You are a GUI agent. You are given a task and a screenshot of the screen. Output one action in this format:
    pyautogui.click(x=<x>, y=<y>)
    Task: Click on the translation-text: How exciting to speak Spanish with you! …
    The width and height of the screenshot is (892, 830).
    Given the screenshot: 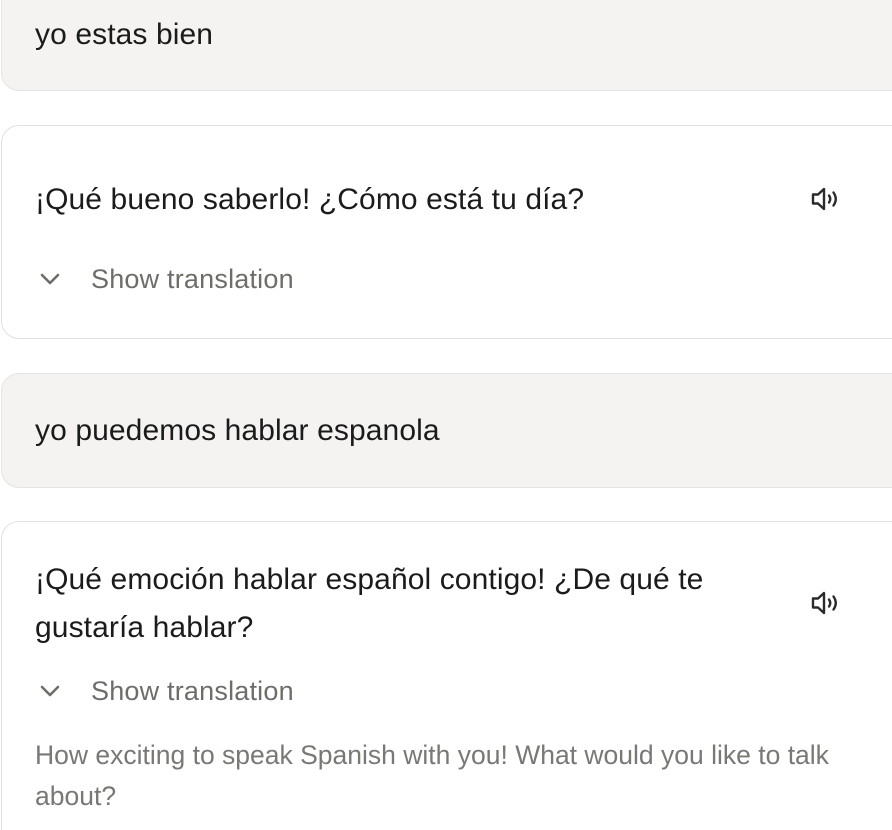 What is the action you would take?
    pyautogui.click(x=432, y=775)
    